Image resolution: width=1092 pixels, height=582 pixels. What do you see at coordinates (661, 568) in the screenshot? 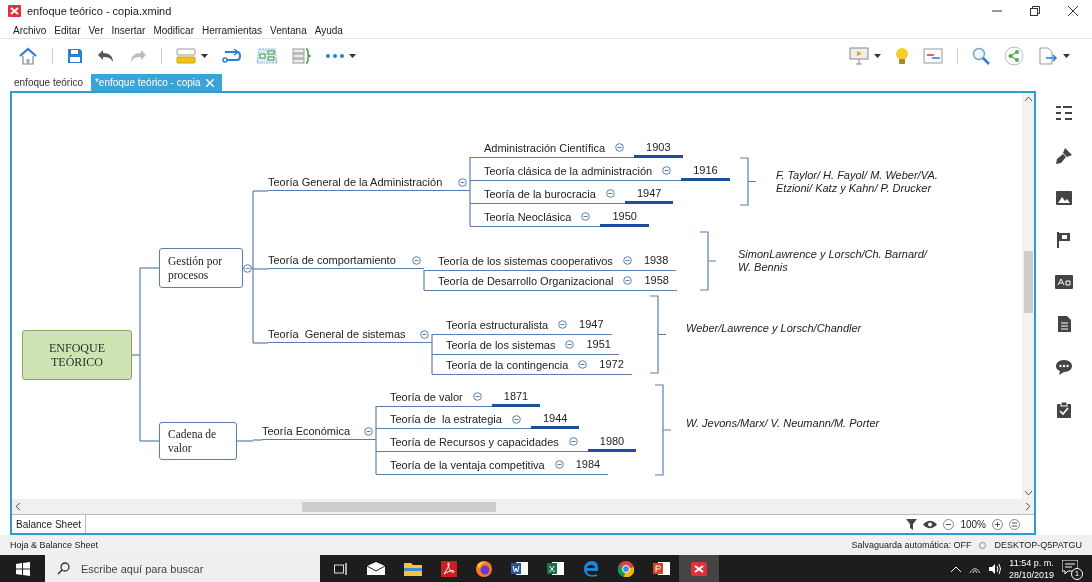
I see `slides-app-icon` at bounding box center [661, 568].